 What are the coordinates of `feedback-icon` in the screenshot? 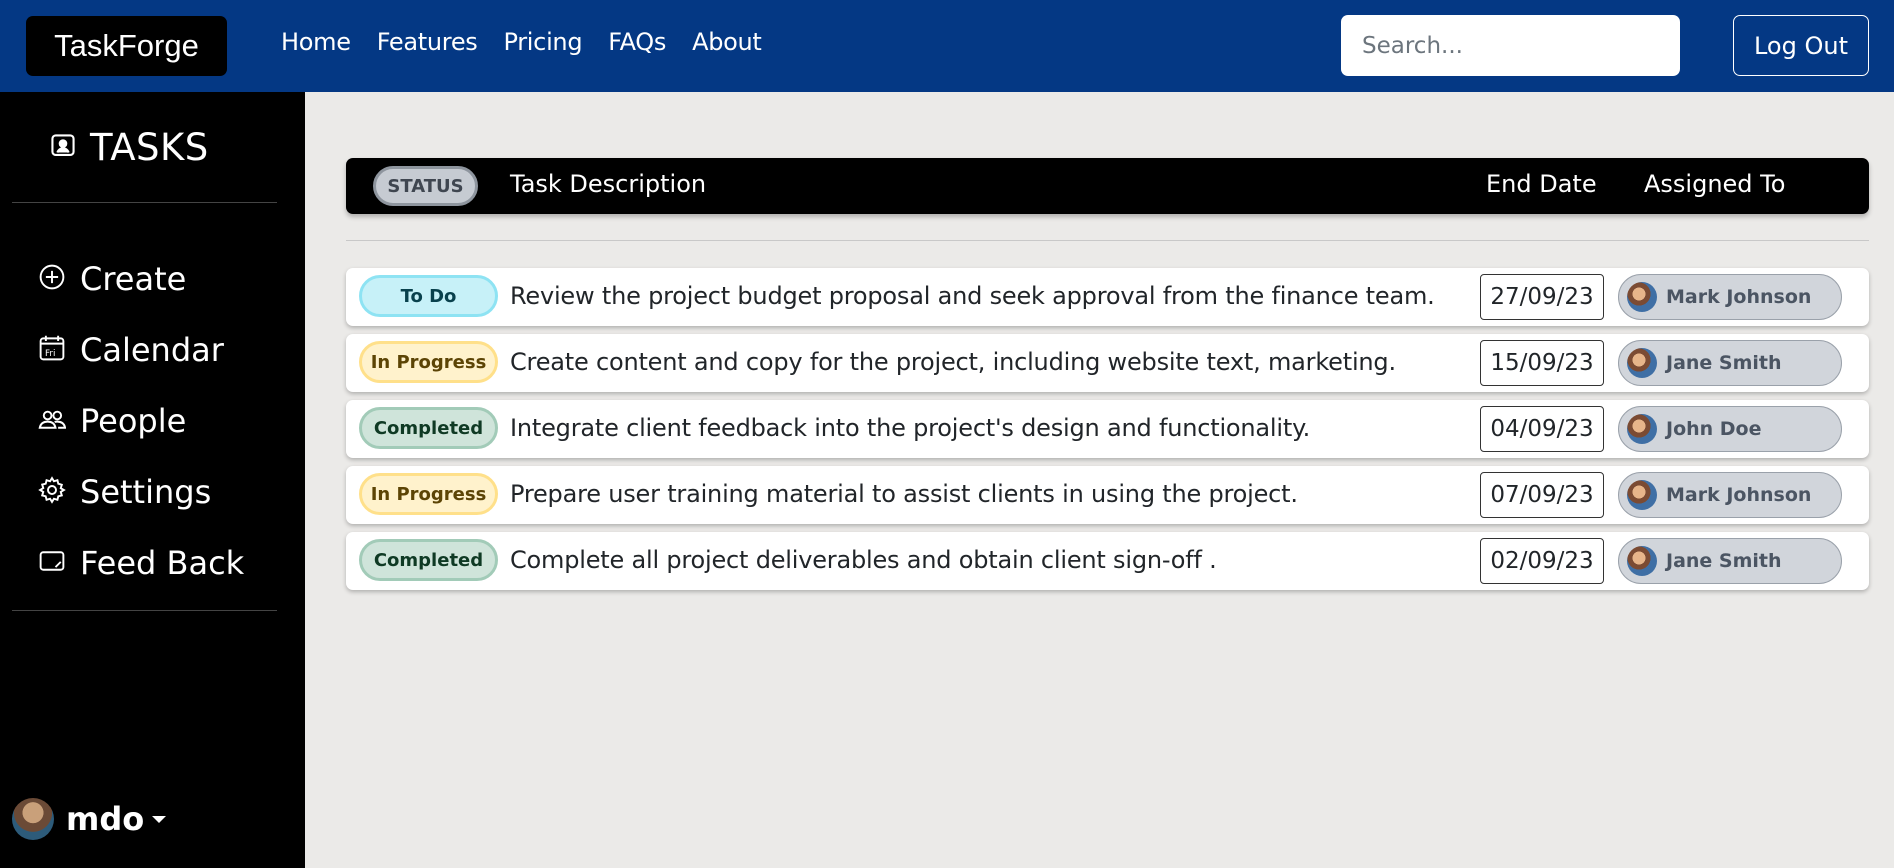 It's located at (52, 563).